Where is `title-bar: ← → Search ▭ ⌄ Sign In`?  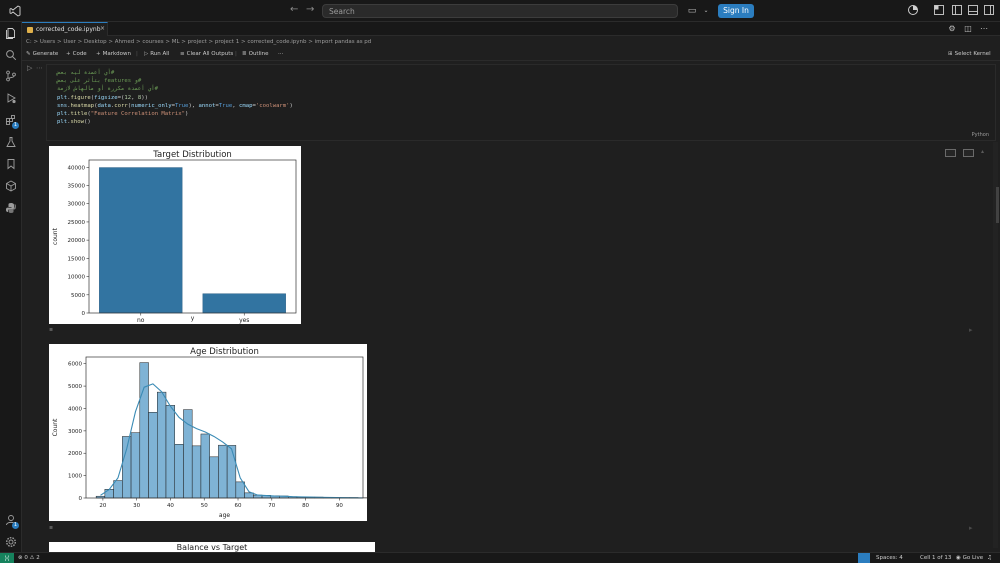
title-bar: ← → Search ▭ ⌄ Sign In is located at coordinates (500, 11).